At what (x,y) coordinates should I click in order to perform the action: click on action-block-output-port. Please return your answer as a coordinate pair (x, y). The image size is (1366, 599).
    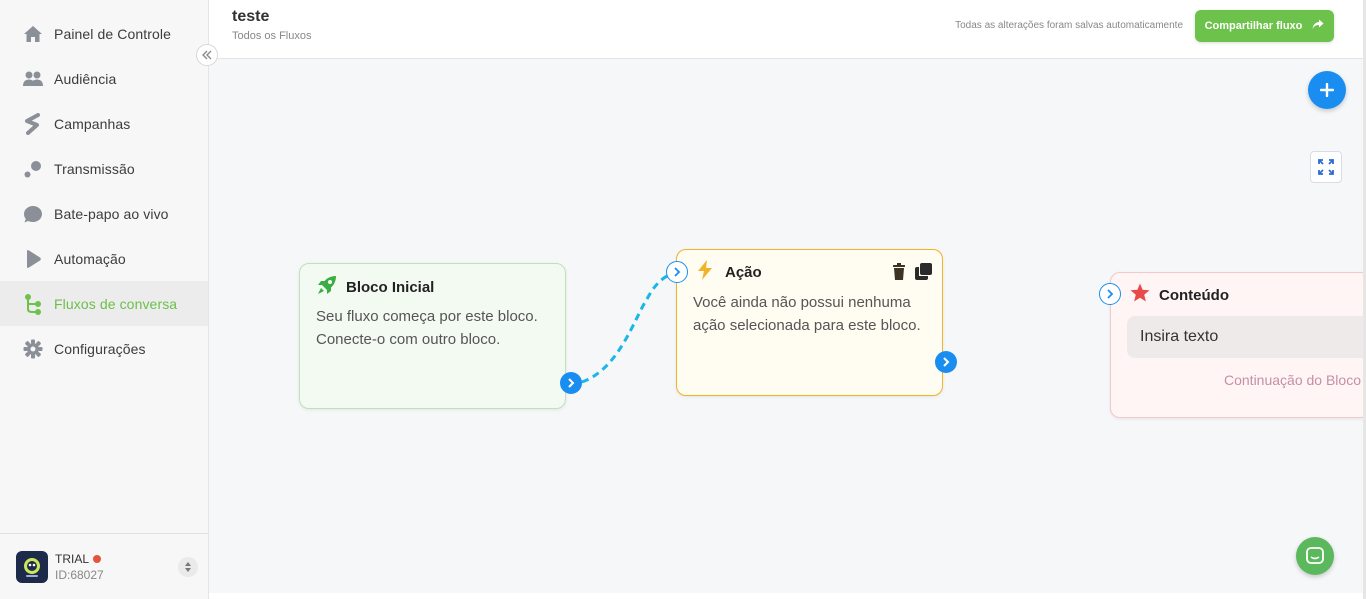
    Looking at the image, I should click on (946, 362).